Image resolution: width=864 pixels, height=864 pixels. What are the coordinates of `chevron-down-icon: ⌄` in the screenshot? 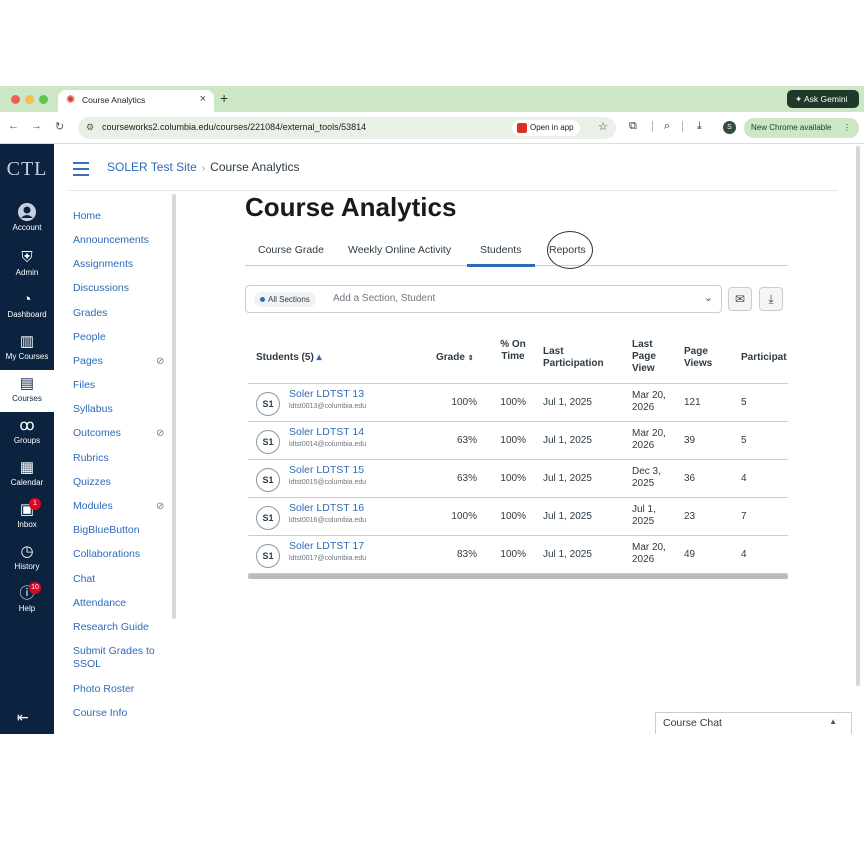 It's located at (708, 297).